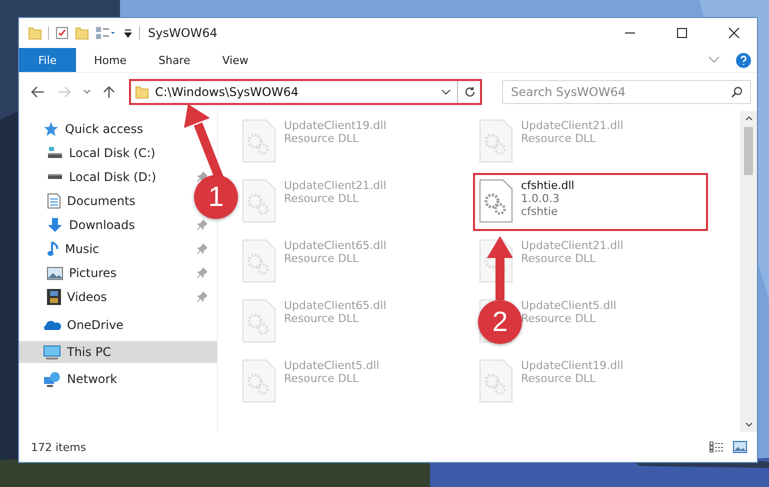 Image resolution: width=769 pixels, height=487 pixels. Describe the element at coordinates (53, 249) in the screenshot. I see `music-note-icon` at that location.